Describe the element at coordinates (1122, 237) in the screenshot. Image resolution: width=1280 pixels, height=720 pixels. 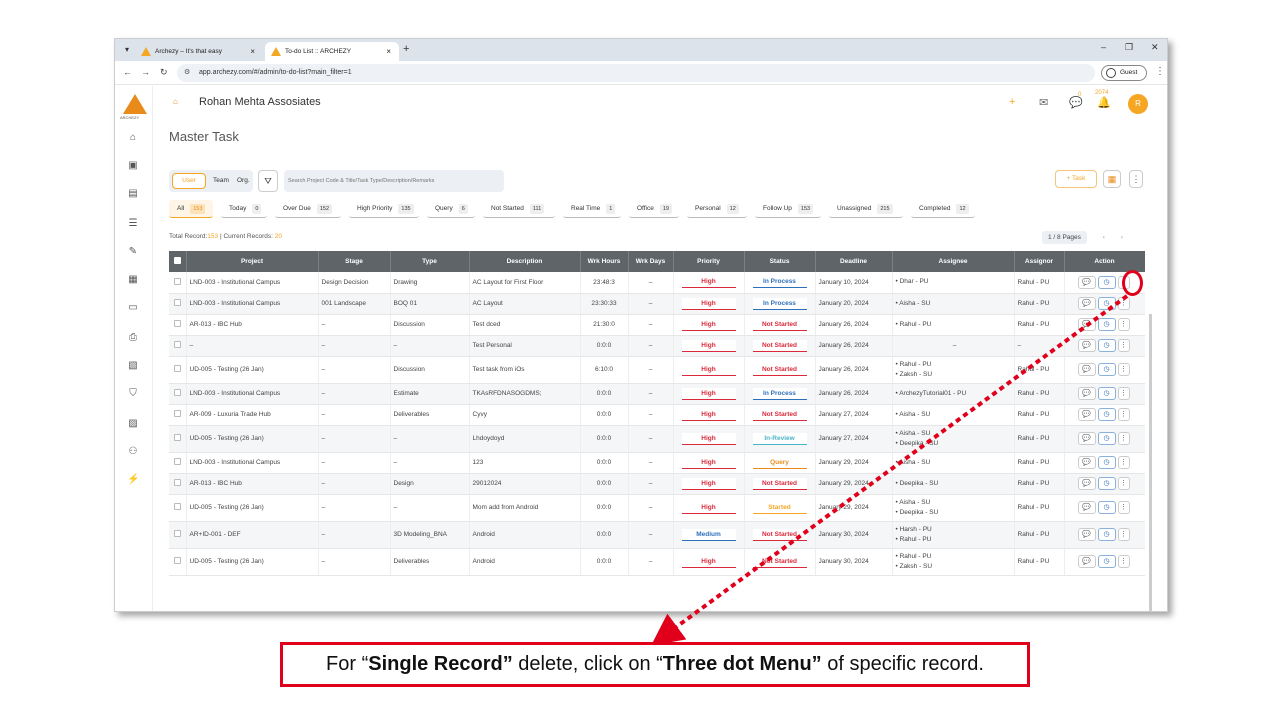
I see `next-page-icon: ›` at that location.